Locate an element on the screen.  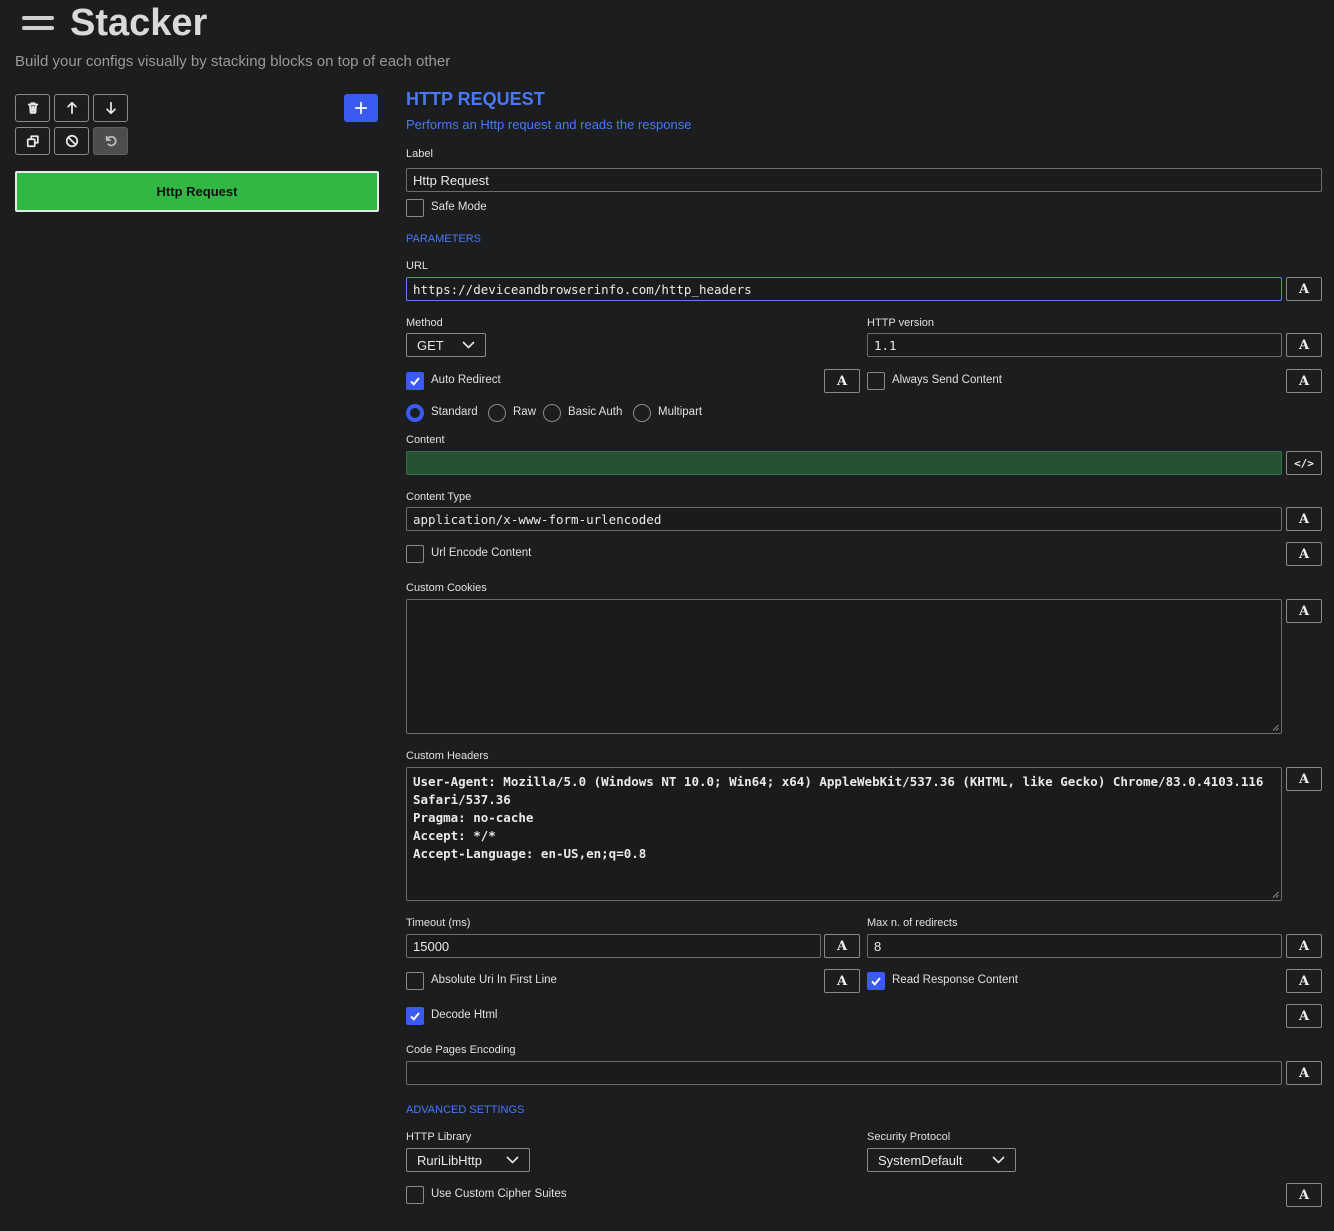
parameters-heading: PARAMETERS is located at coordinates (443, 239).